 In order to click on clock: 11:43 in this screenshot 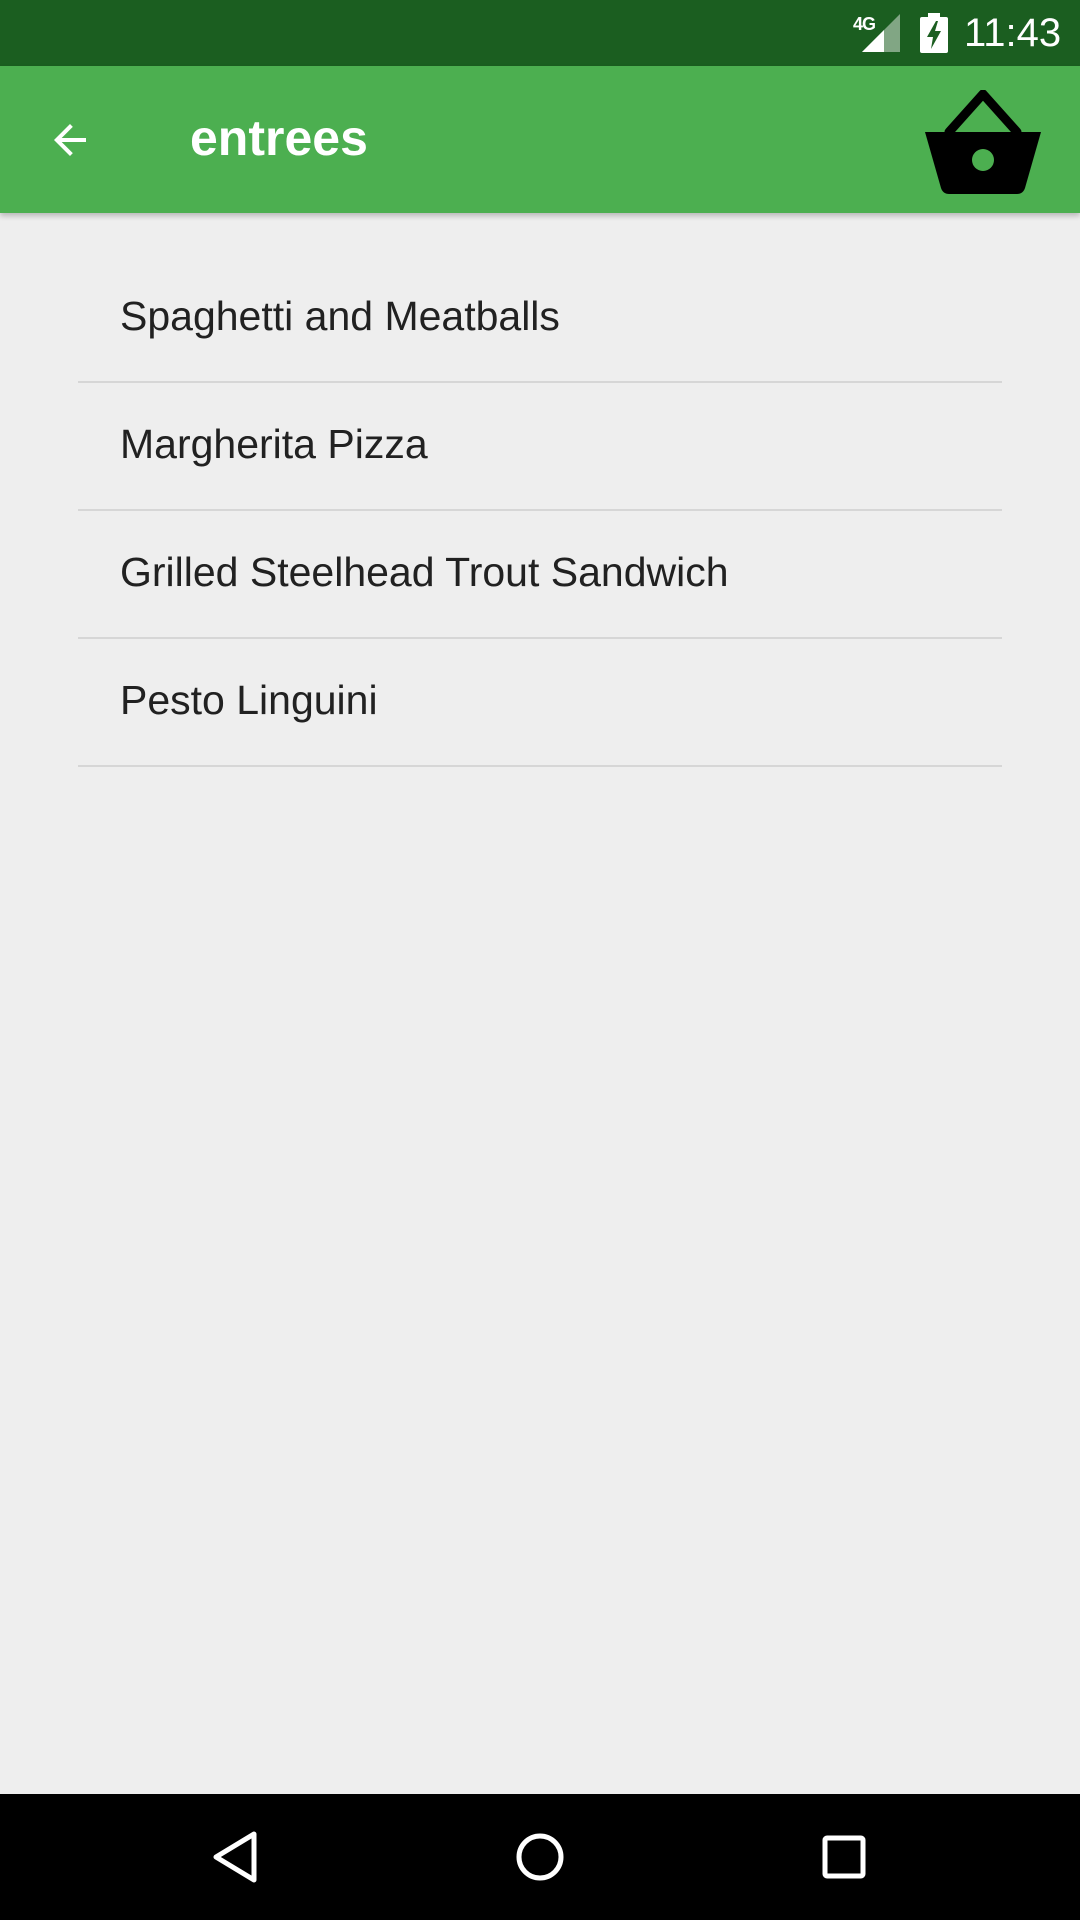, I will do `click(1013, 33)`.